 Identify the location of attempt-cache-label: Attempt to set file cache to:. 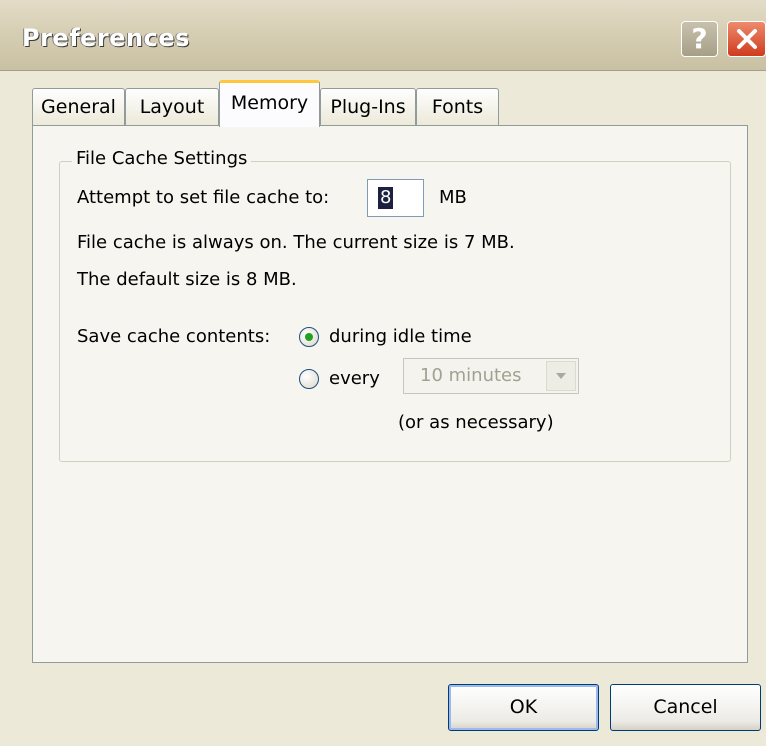
(203, 197).